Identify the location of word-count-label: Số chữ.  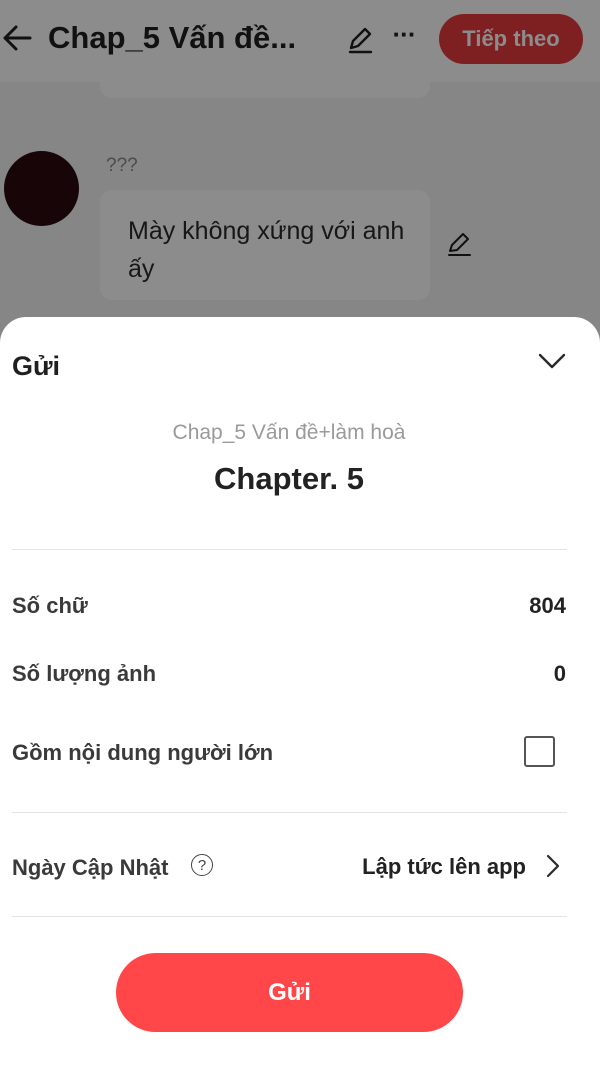
(50, 605).